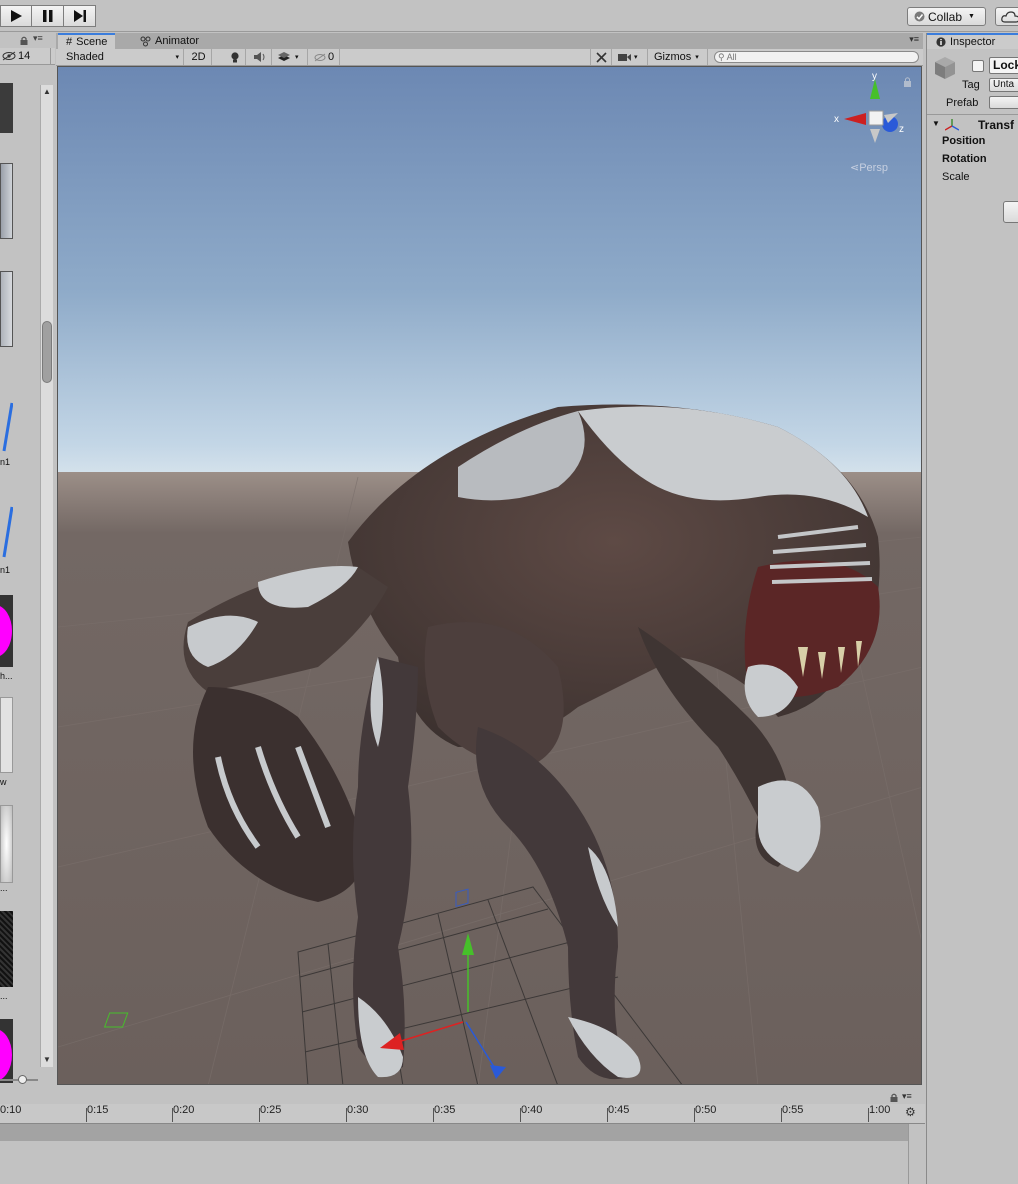 This screenshot has height=1184, width=1018. I want to click on audio-toggle, so click(260, 57).